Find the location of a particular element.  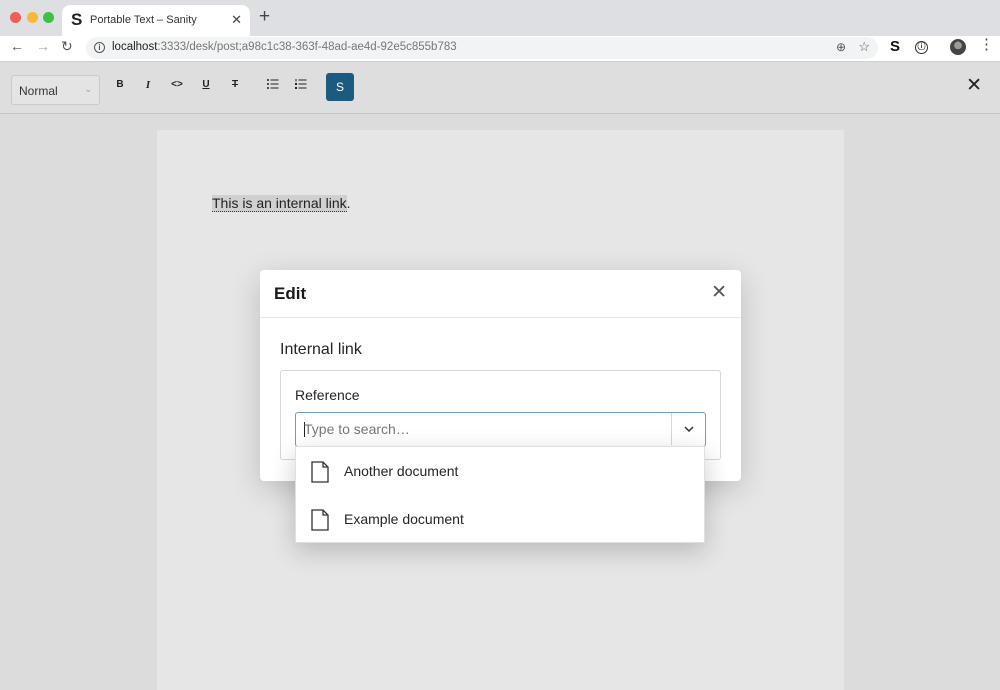

numbered-list-button is located at coordinates (301, 87).